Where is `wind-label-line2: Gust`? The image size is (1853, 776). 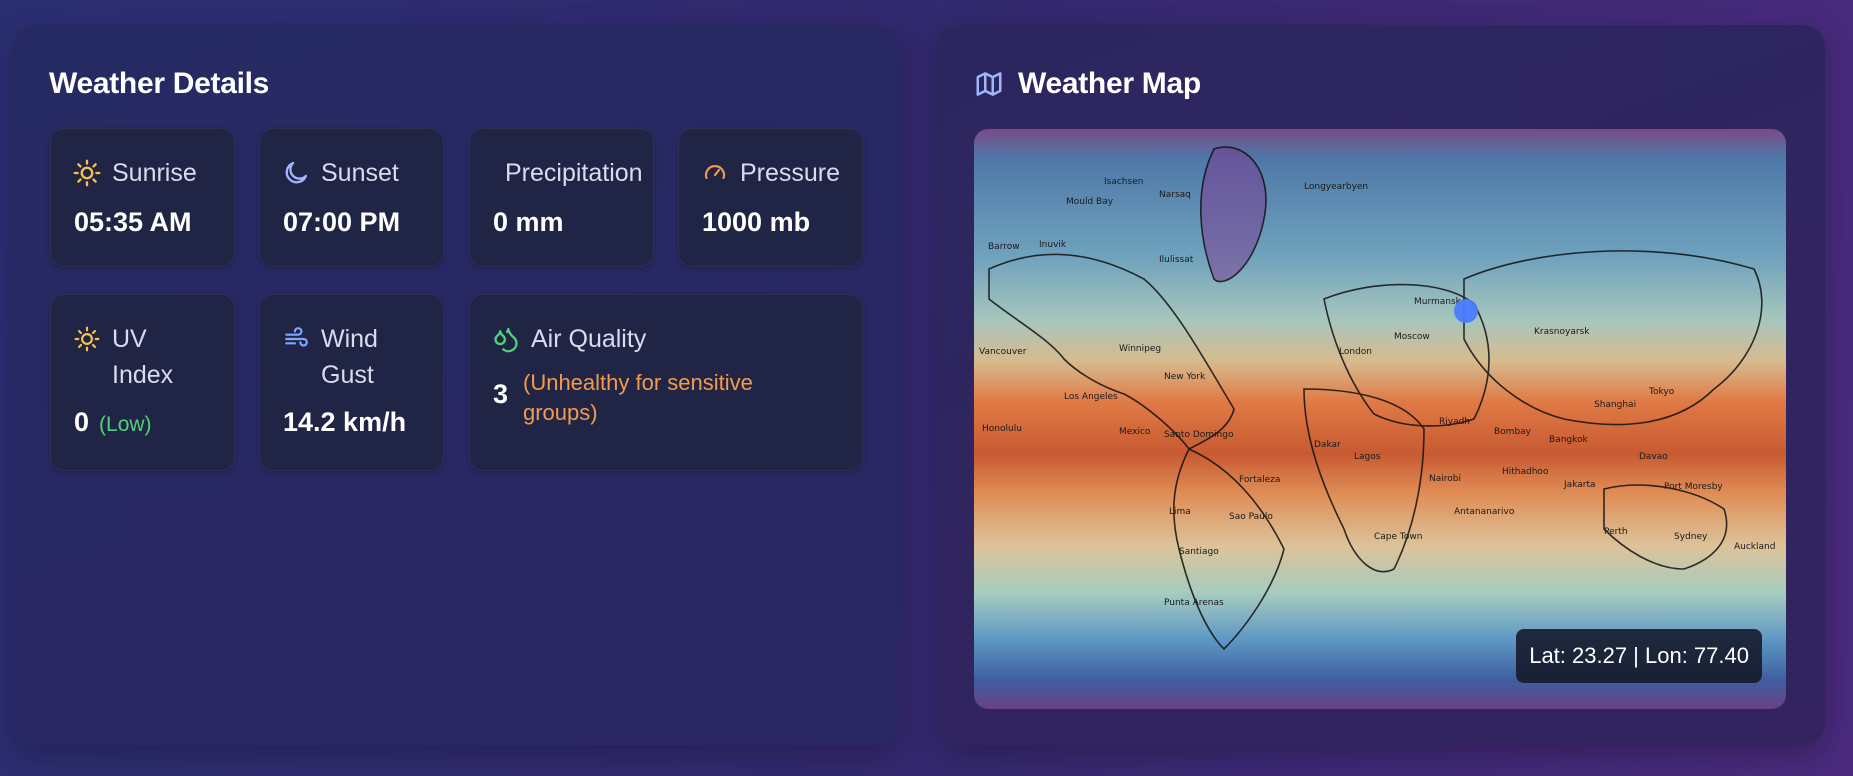 wind-label-line2: Gust is located at coordinates (347, 375).